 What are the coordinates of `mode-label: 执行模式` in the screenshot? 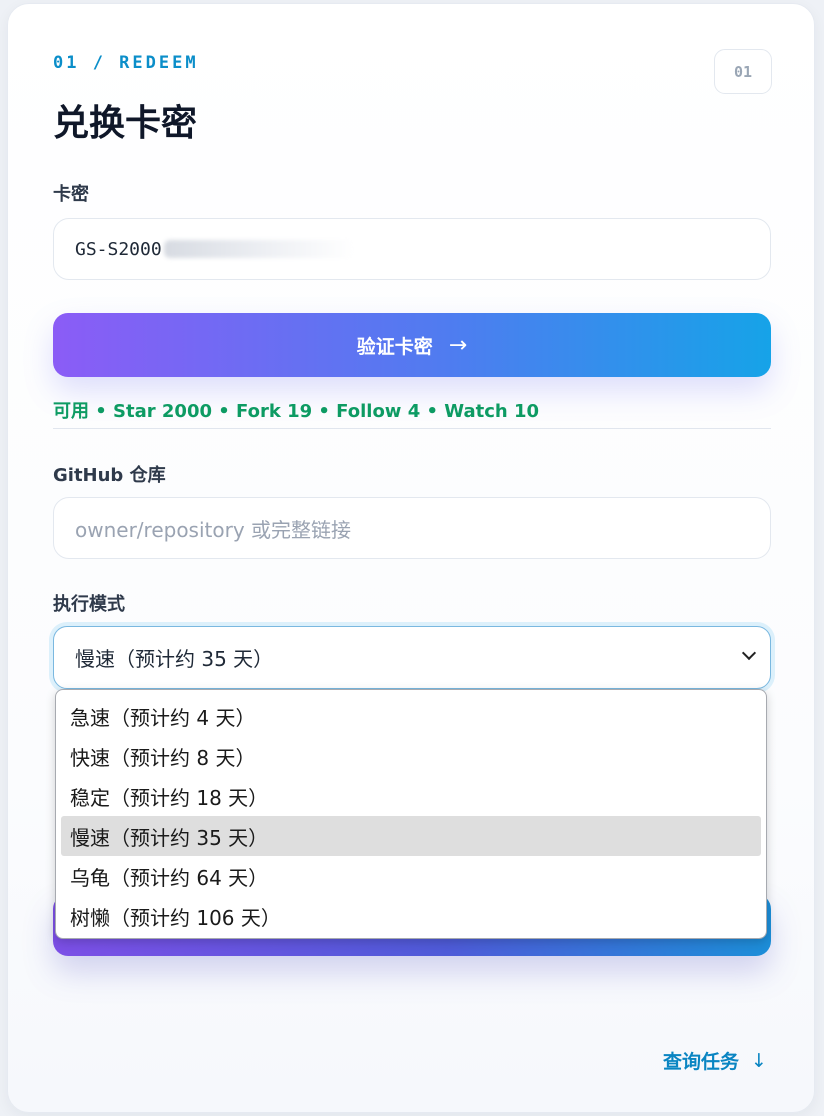 It's located at (89, 604).